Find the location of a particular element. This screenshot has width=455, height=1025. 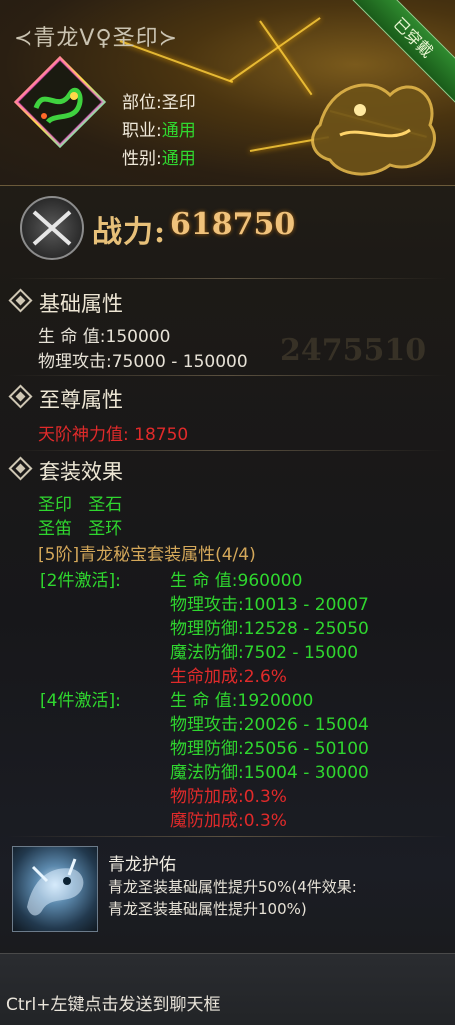

set-stat-row: 物理攻击:10013 - 20007 is located at coordinates (269, 602).